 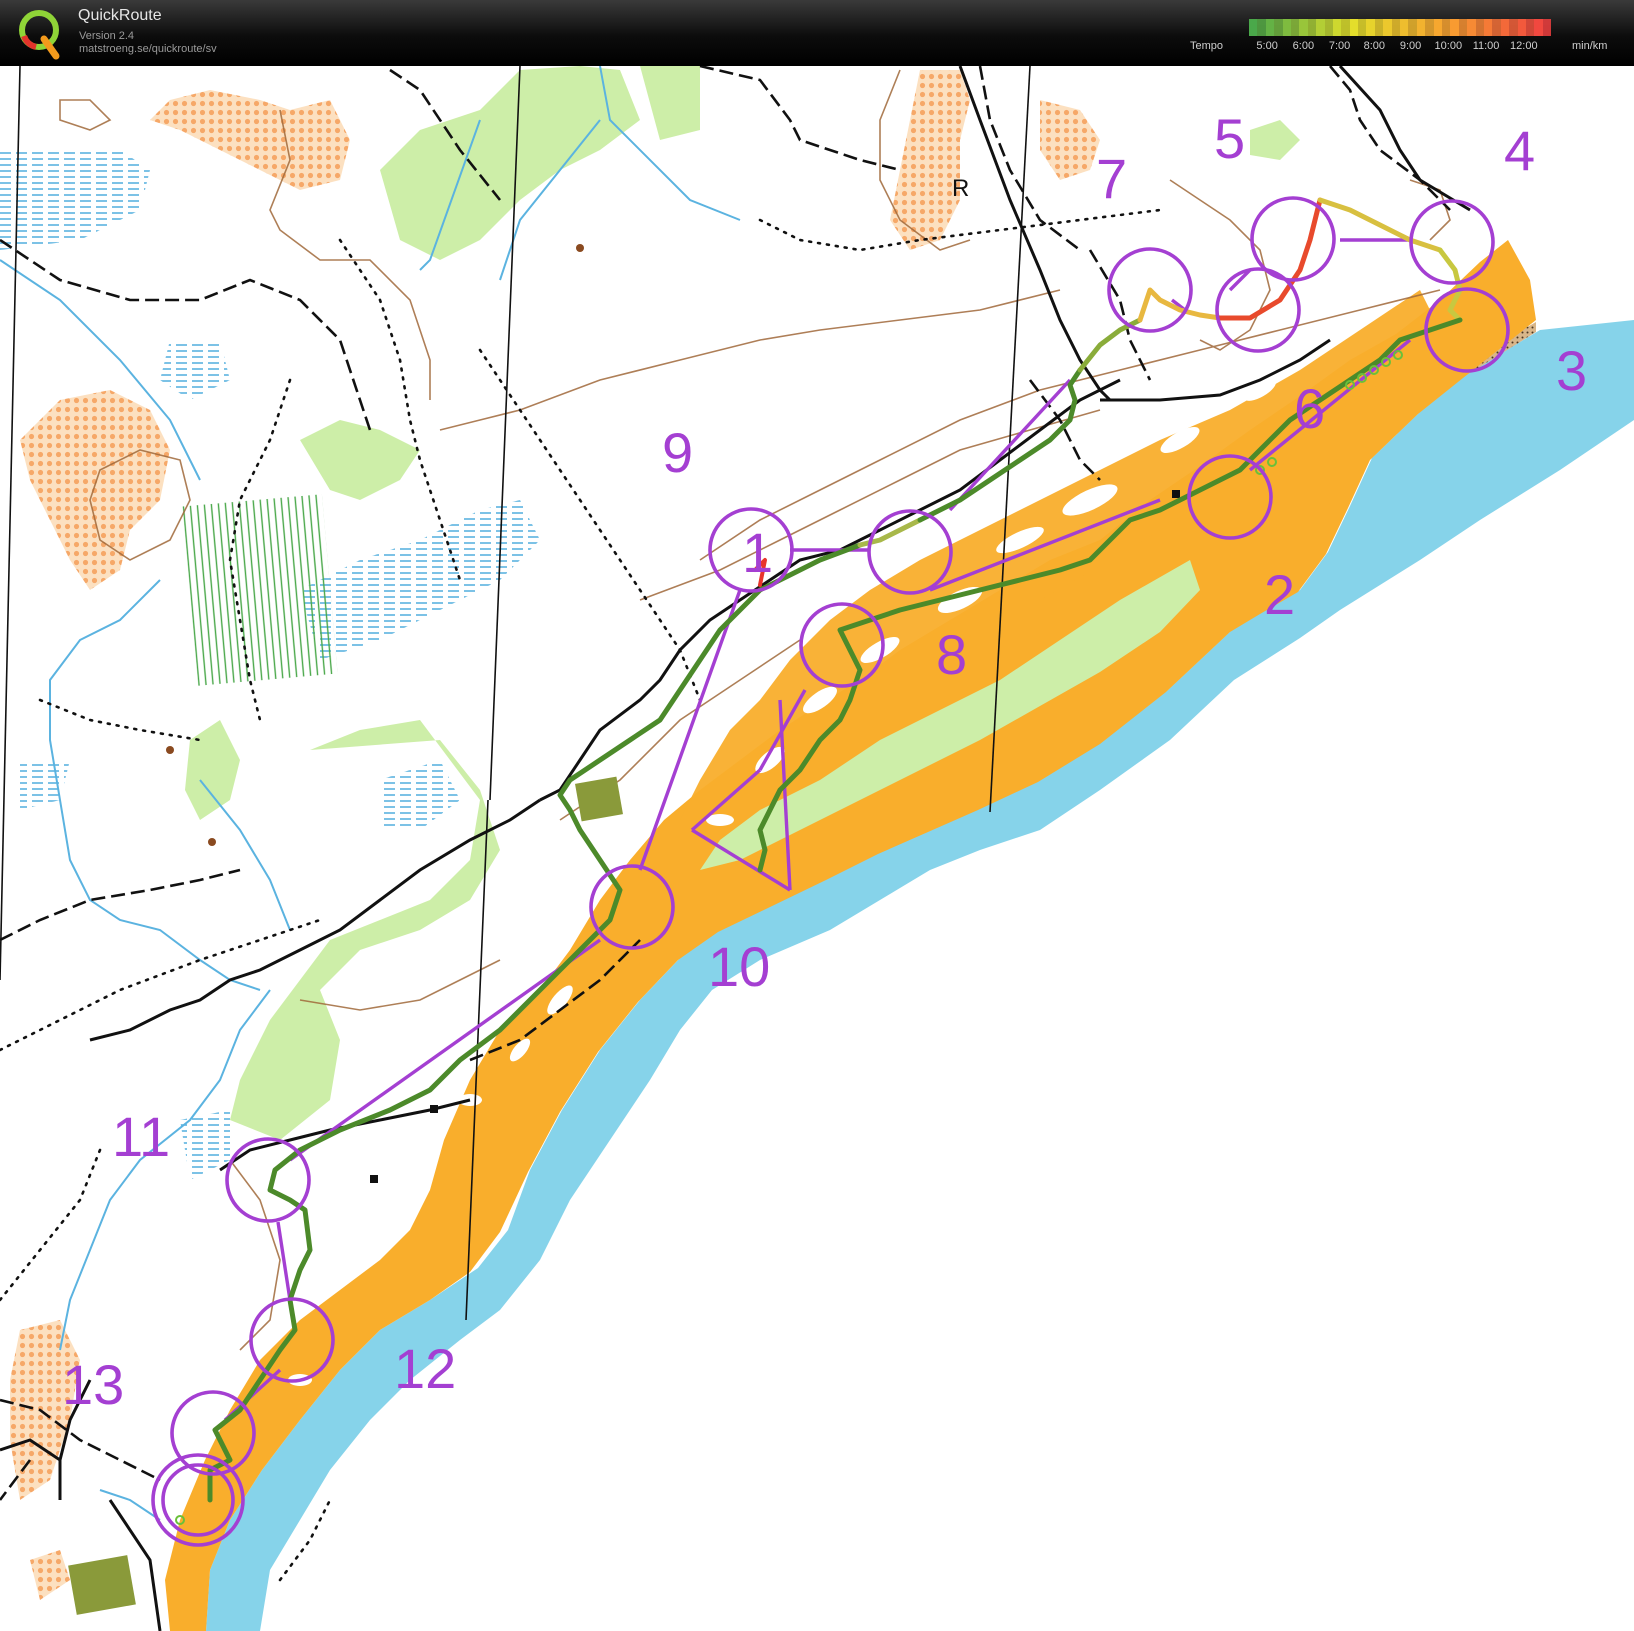 What do you see at coordinates (260, 590) in the screenshot?
I see `vegetation-stripes` at bounding box center [260, 590].